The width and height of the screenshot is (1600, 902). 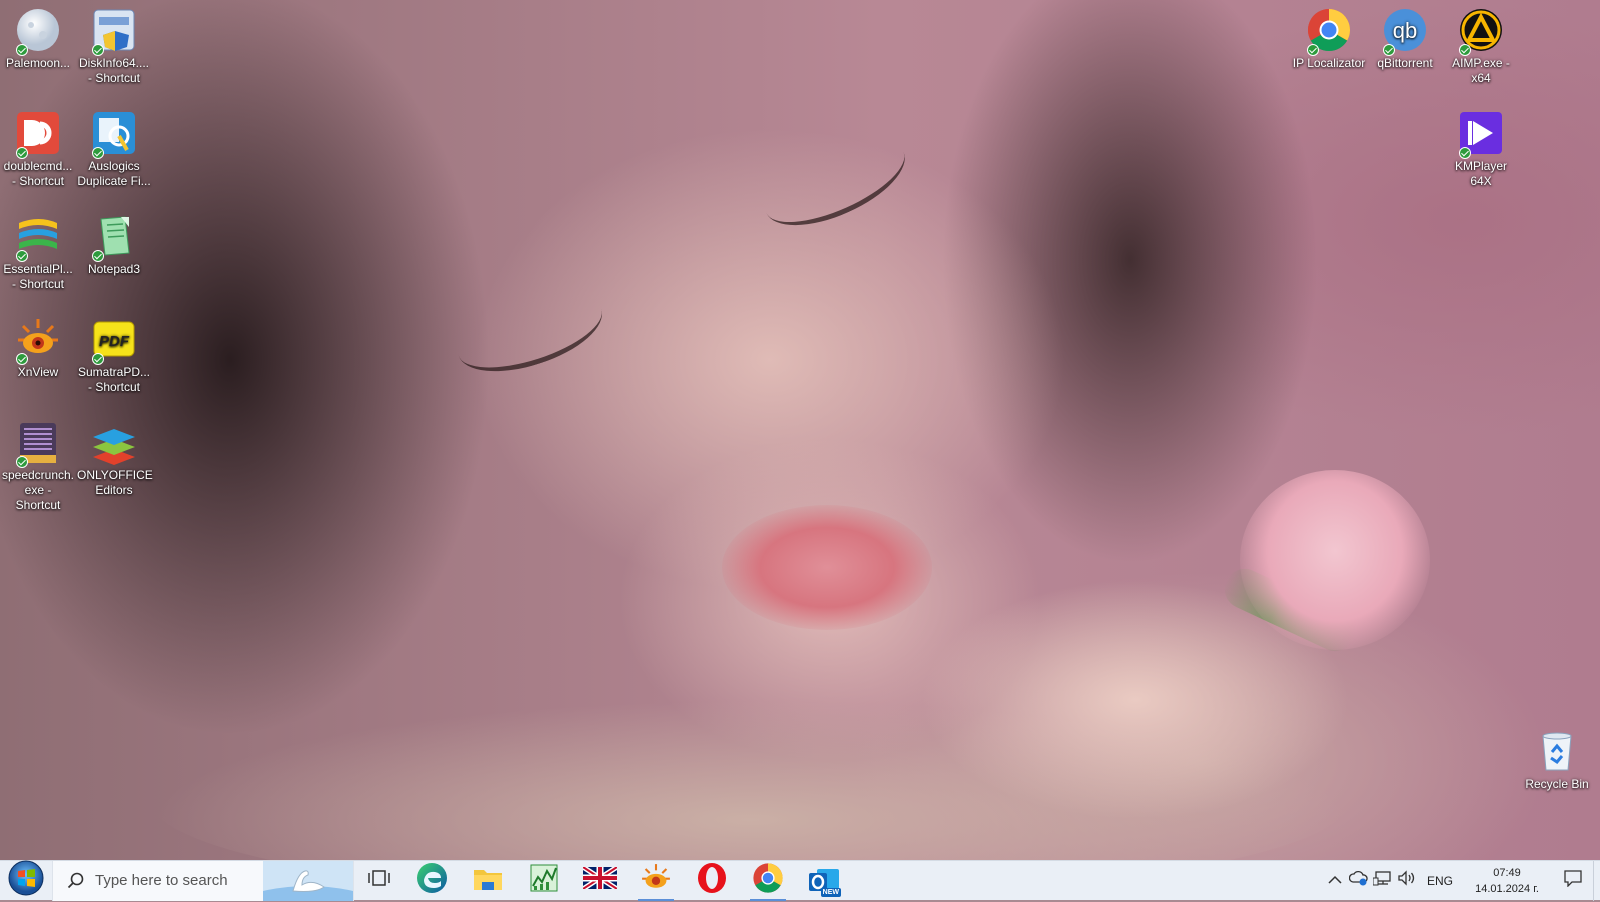 I want to click on desktop-icon-label: AIMP.exe - x64, so click(x=1481, y=70).